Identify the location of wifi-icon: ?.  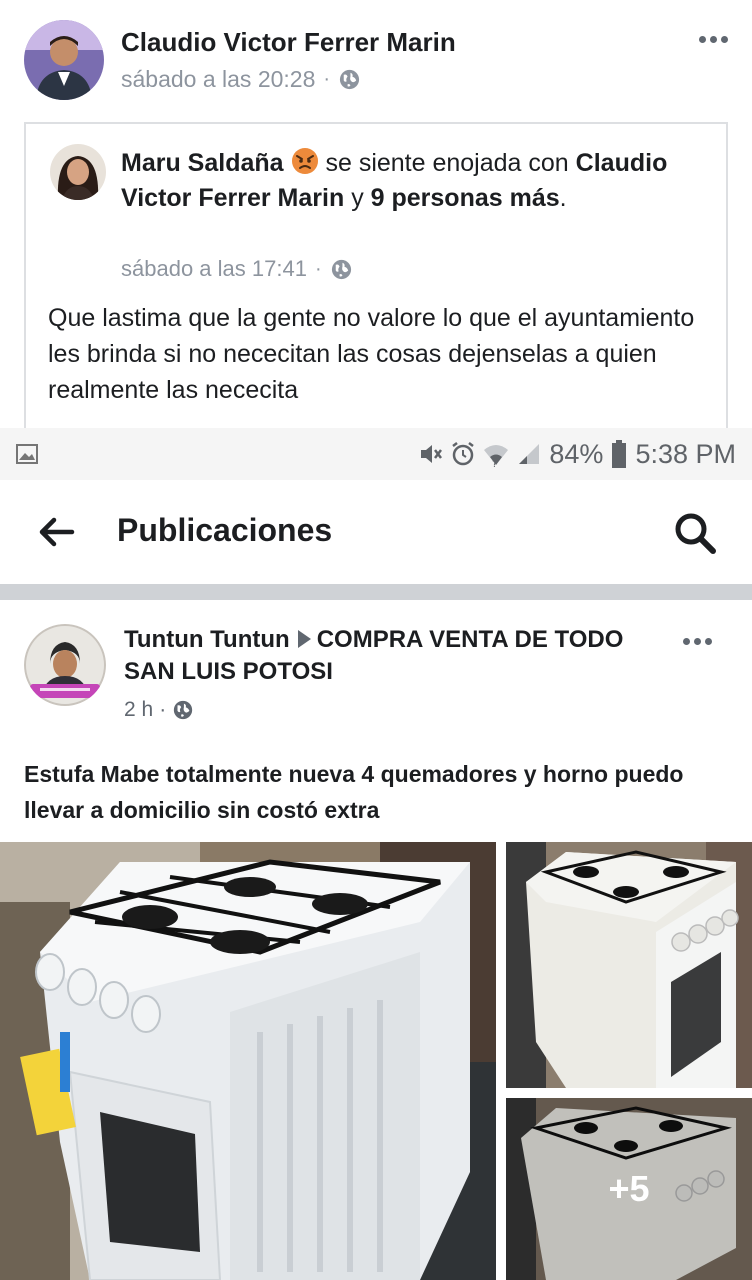
(496, 456).